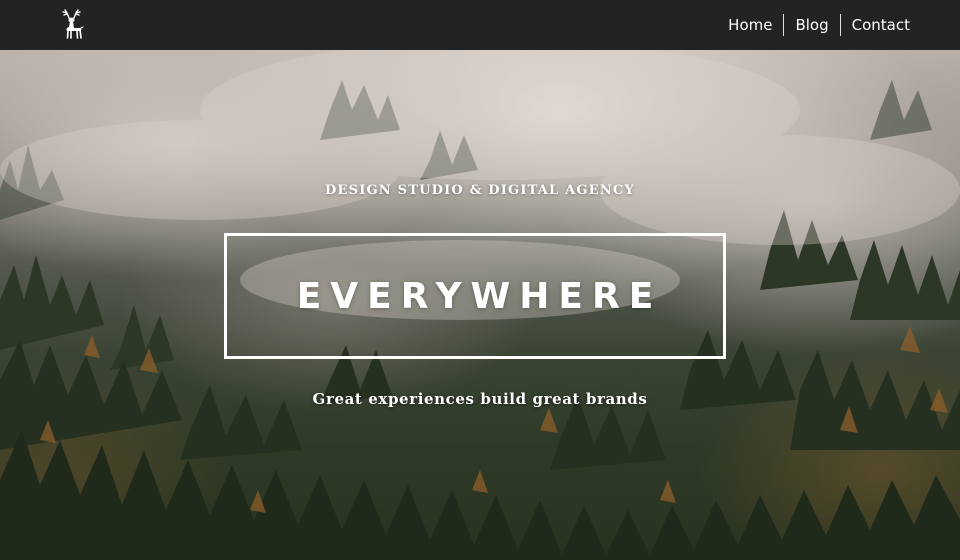  I want to click on hero-tagline: DESIGN STUDIO & DIGITAL AGENCY, so click(480, 190).